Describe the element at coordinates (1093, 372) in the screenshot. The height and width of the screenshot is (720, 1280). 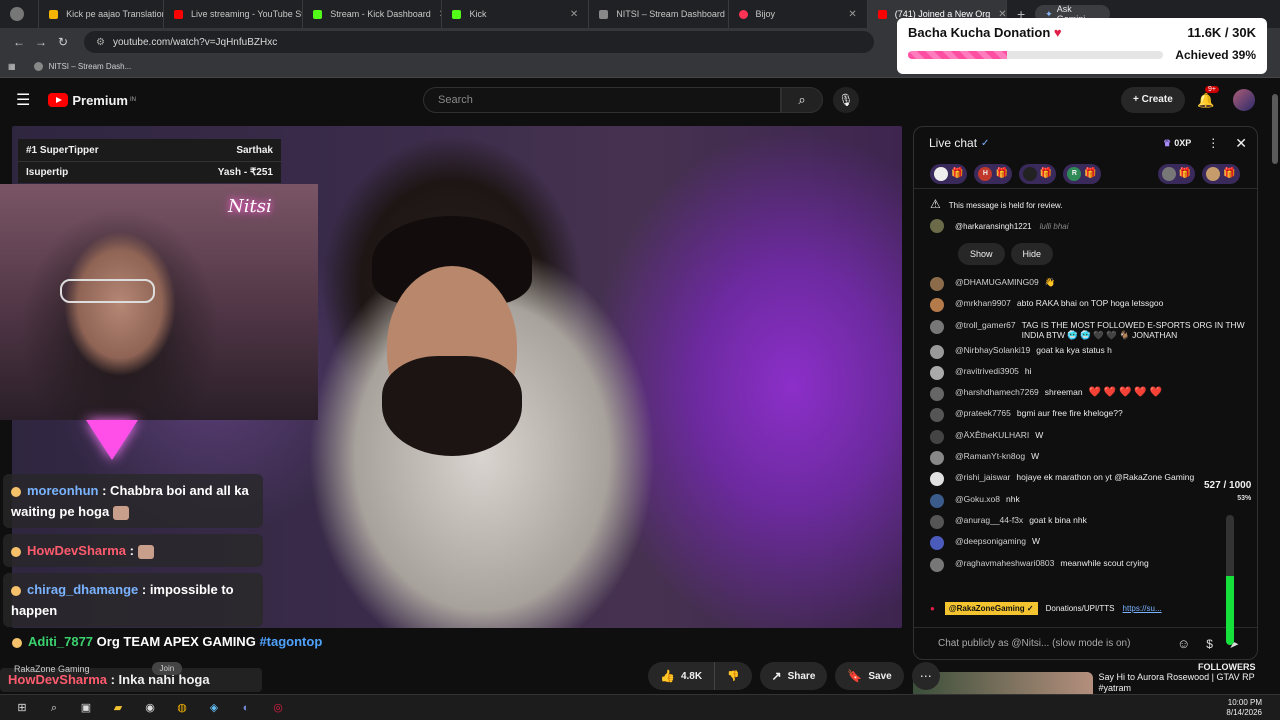
I see `chat-message: @ravitrivedi3905 hi` at that location.